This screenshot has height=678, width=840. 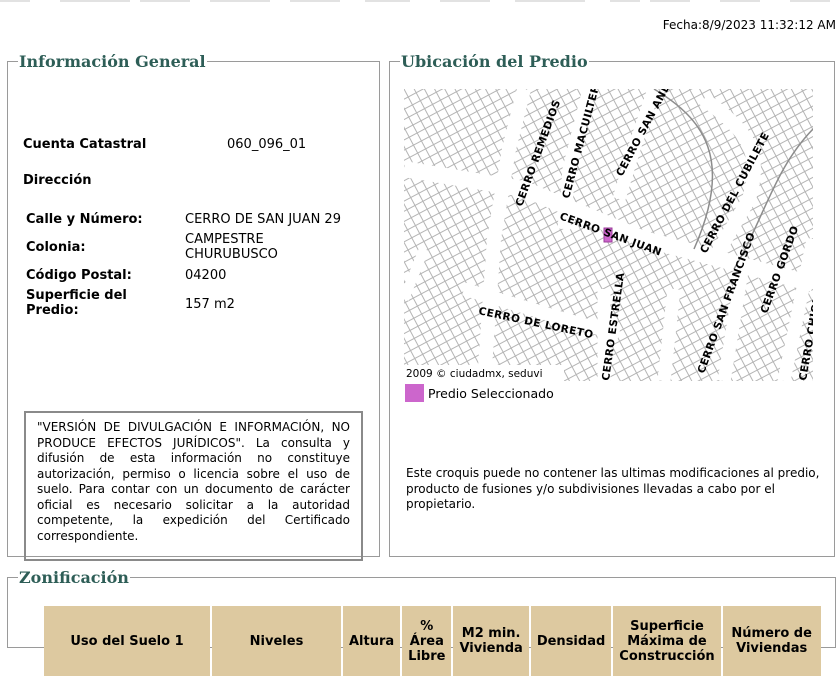 What do you see at coordinates (74, 577) in the screenshot?
I see `zoning-title: Zonificación` at bounding box center [74, 577].